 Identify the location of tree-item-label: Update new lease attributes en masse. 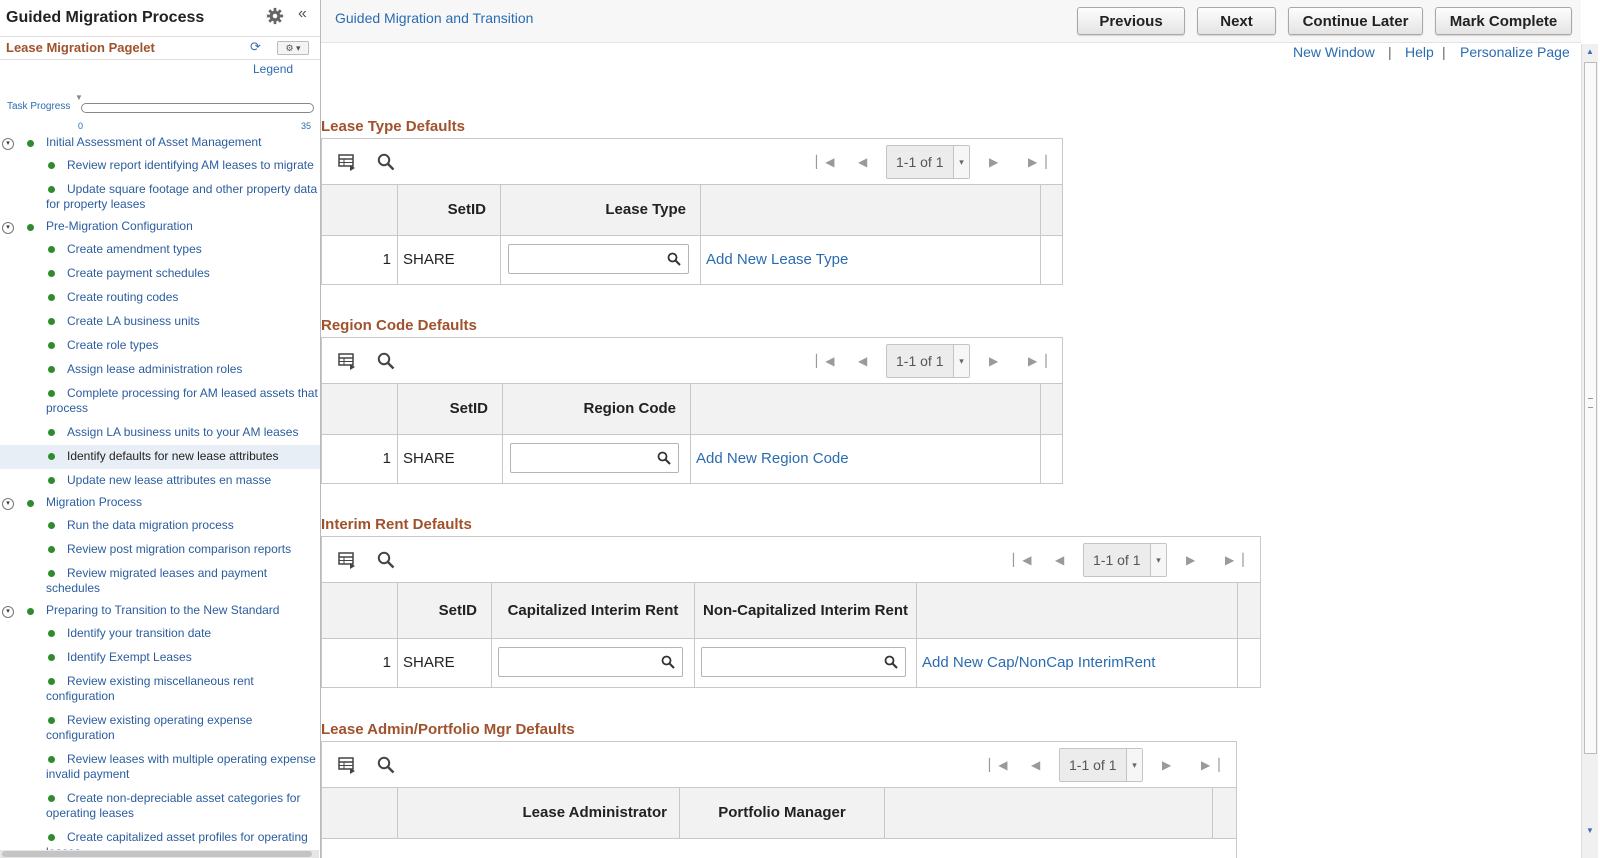
(183, 480).